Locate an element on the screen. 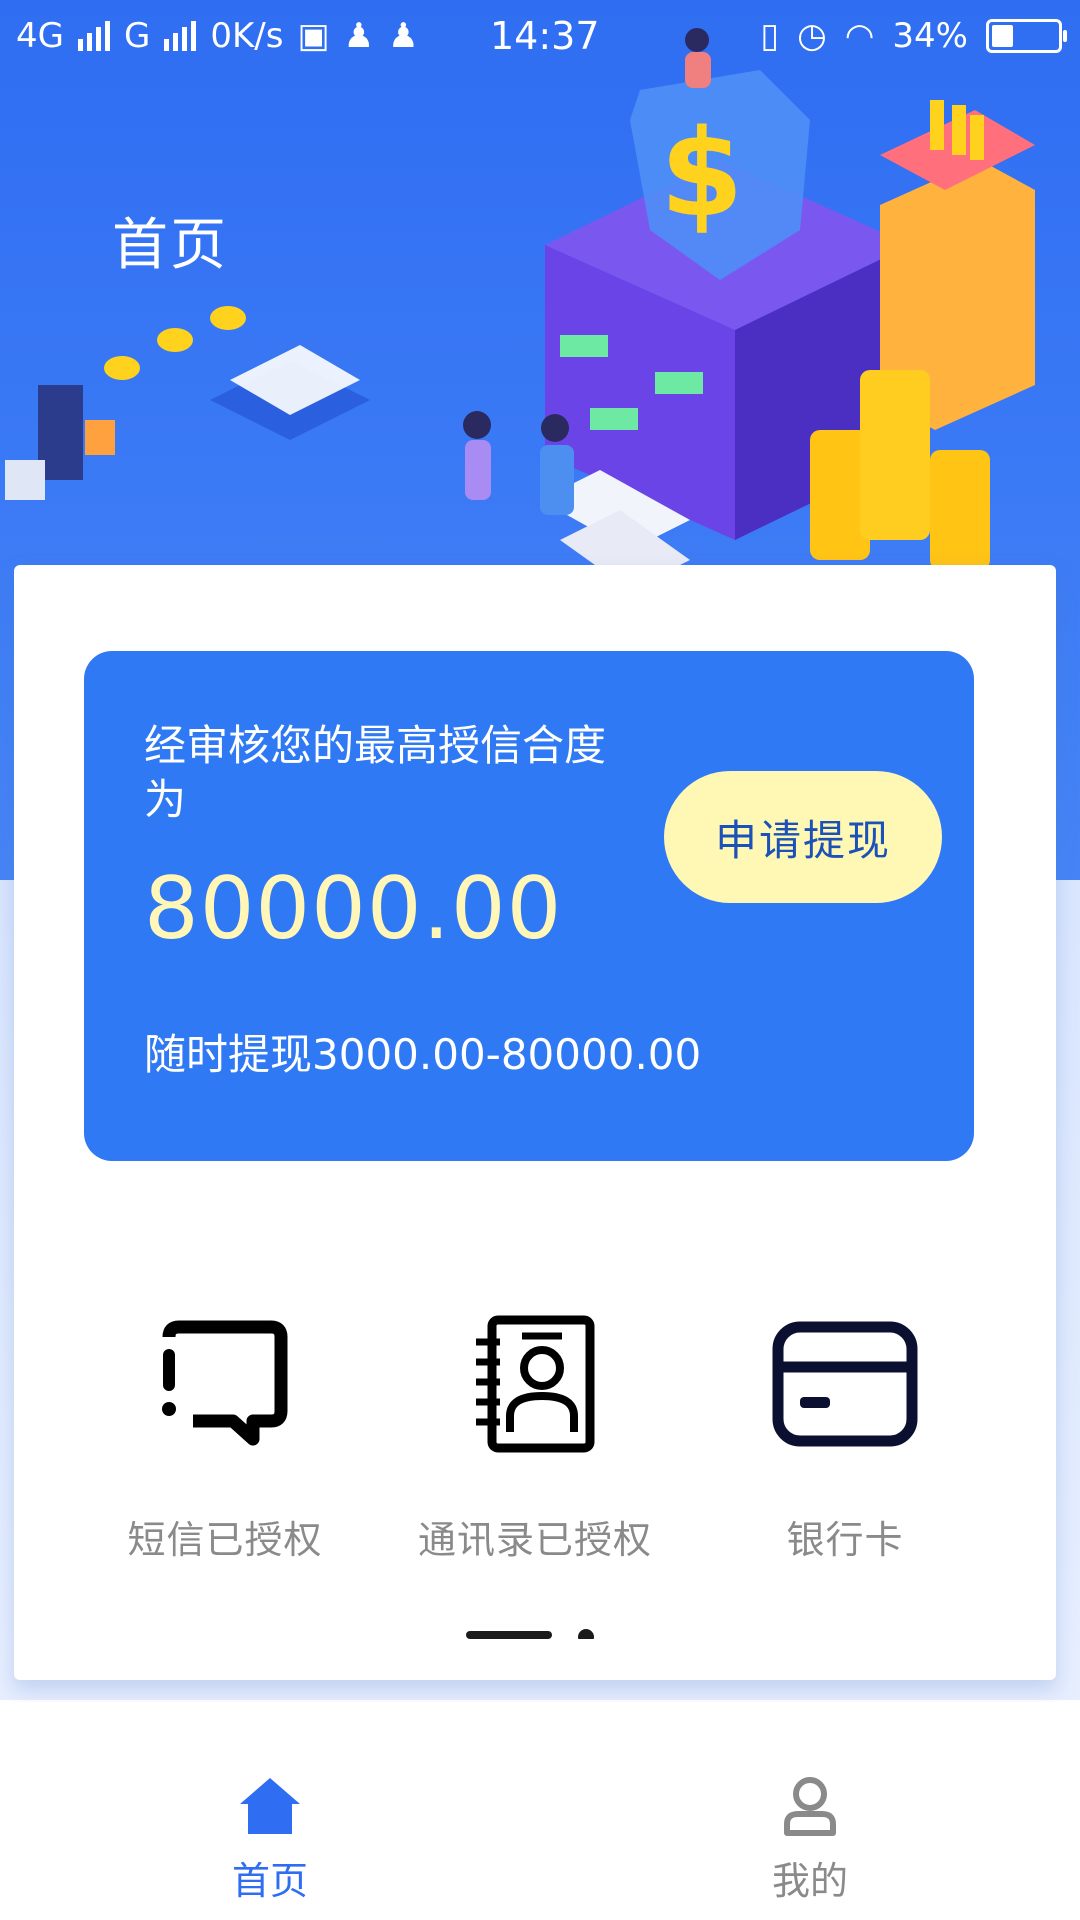 The width and height of the screenshot is (1080, 1920). bottom-navigation: 首页 我的 is located at coordinates (540, 1811).